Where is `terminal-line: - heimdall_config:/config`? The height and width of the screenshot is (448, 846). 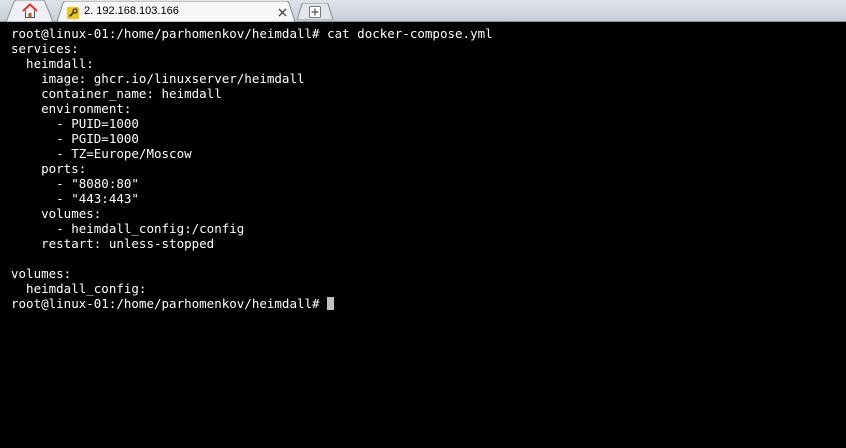
terminal-line: - heimdall_config:/config is located at coordinates (128, 228).